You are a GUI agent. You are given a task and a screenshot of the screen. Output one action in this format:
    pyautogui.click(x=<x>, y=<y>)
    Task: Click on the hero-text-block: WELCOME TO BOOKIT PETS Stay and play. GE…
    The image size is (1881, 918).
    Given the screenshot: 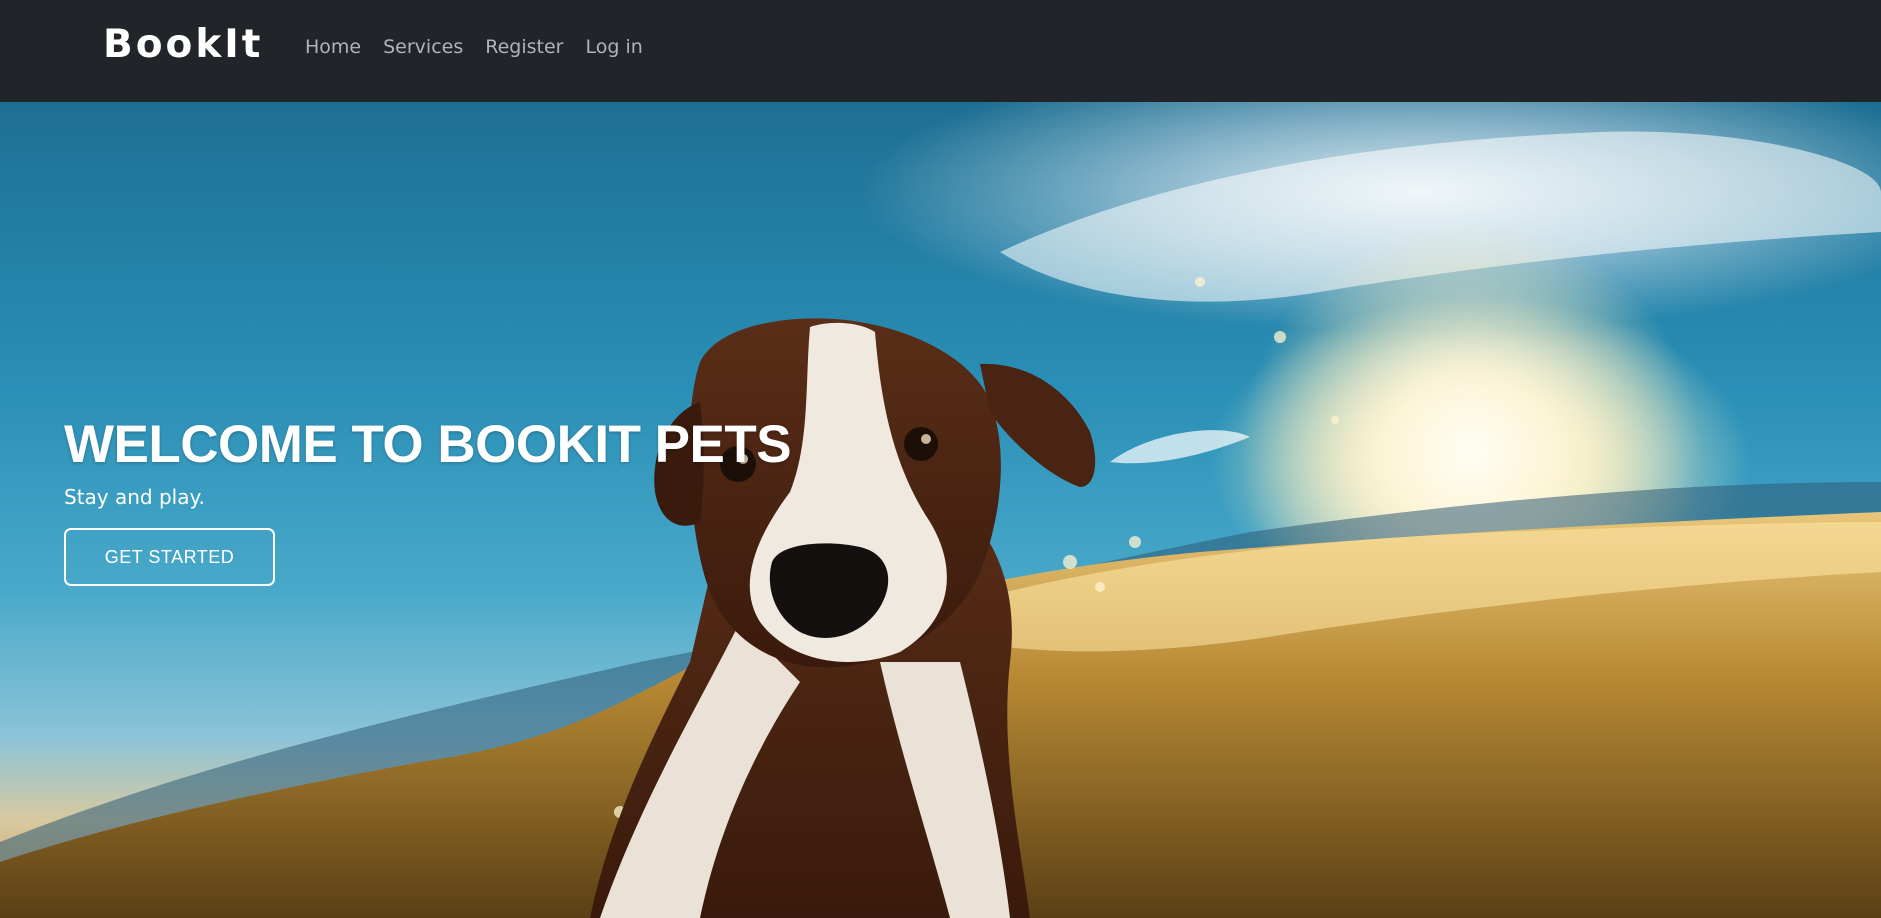 What is the action you would take?
    pyautogui.click(x=428, y=500)
    